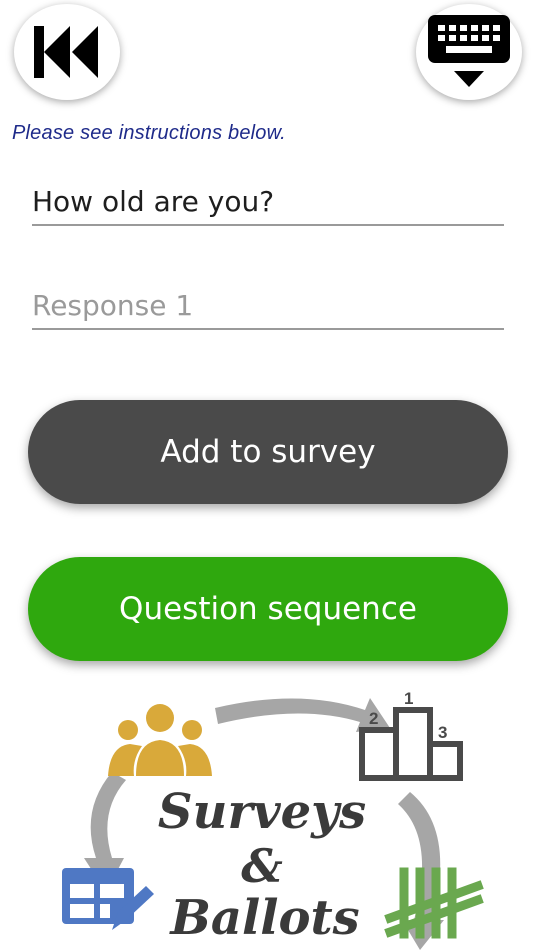 This screenshot has width=534, height=950. I want to click on question-input, so click(268, 202).